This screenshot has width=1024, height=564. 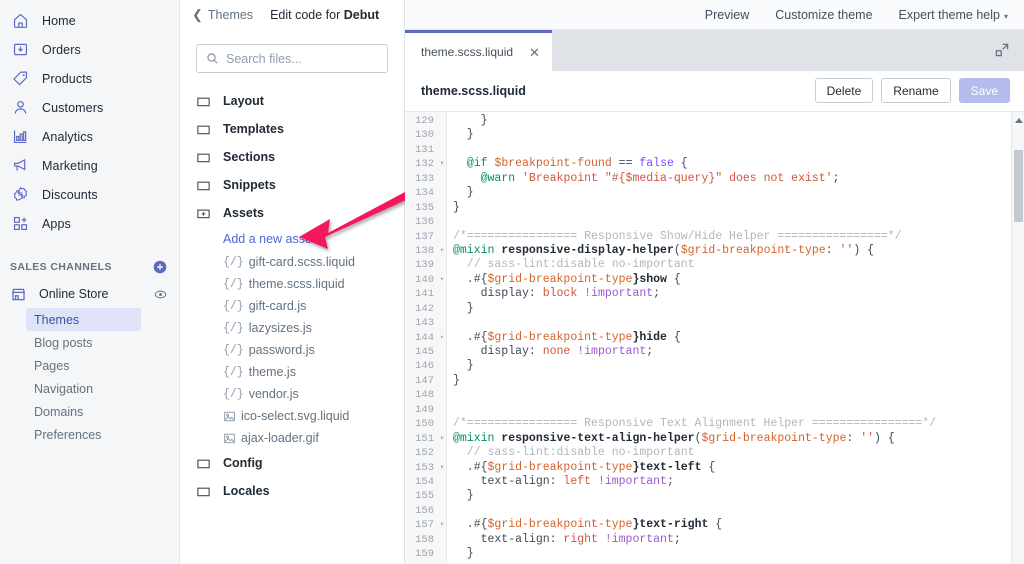 What do you see at coordinates (580, 539) in the screenshot?
I see `code-token: right` at bounding box center [580, 539].